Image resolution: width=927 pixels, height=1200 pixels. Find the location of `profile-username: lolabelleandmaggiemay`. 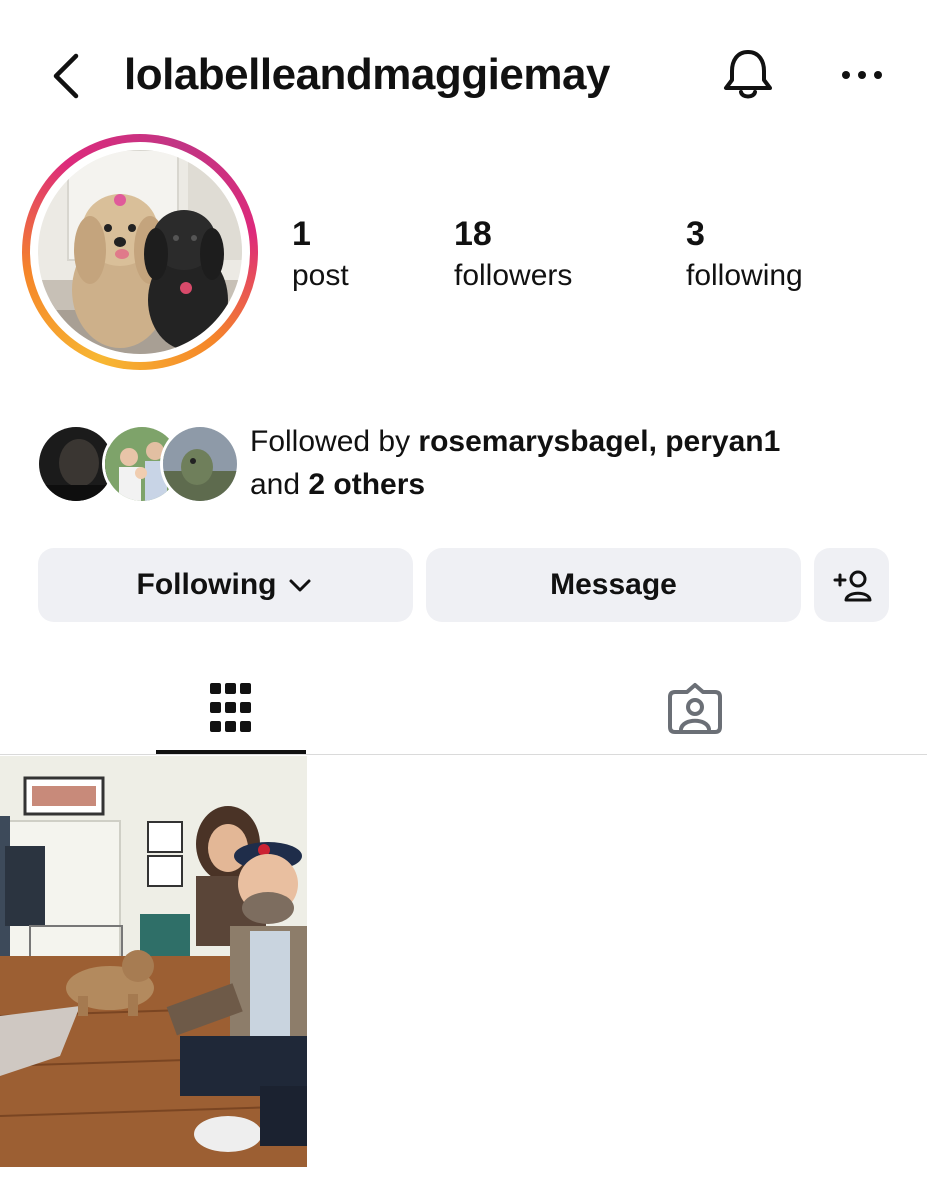

profile-username: lolabelleandmaggiemay is located at coordinates (367, 74).